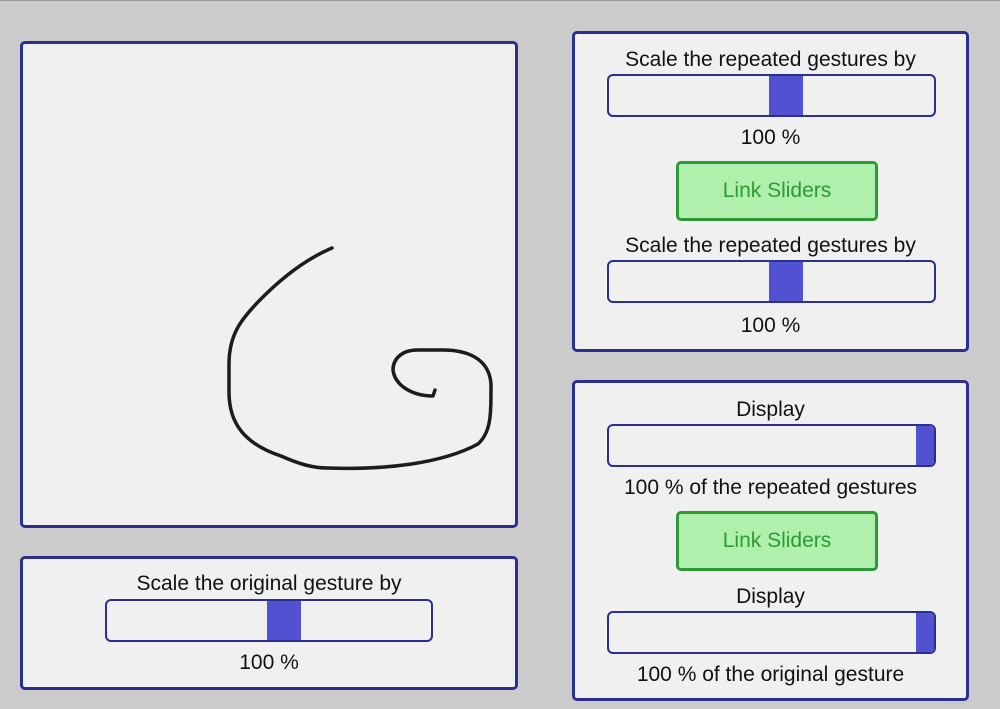  What do you see at coordinates (770, 596) in the screenshot?
I see `display-label-2: Display` at bounding box center [770, 596].